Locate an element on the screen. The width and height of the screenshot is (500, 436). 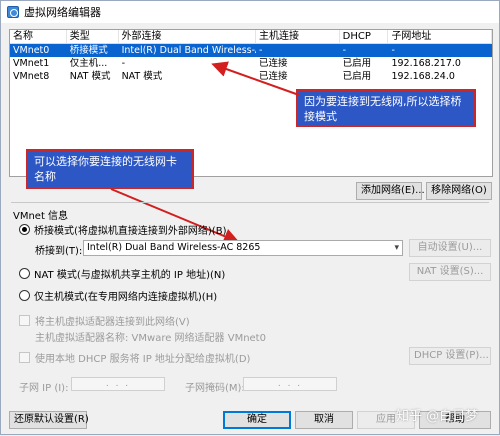
subnet-mask-label: 子网掩码(M): is located at coordinates (215, 388).